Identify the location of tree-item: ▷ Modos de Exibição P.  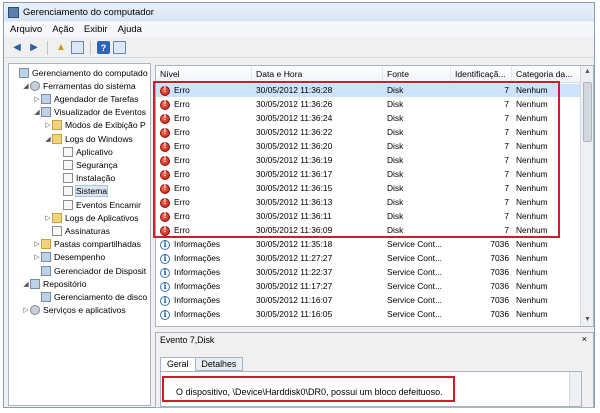
(95, 125).